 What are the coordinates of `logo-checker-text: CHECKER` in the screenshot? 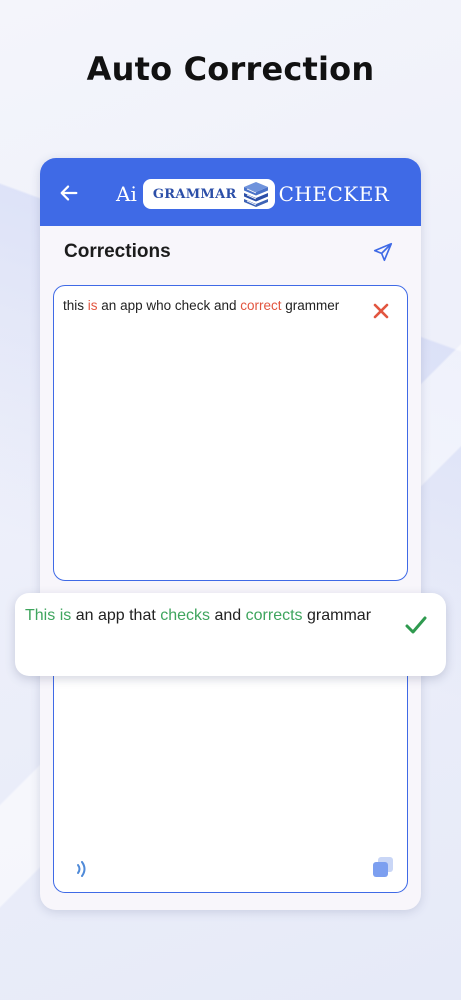 It's located at (334, 194).